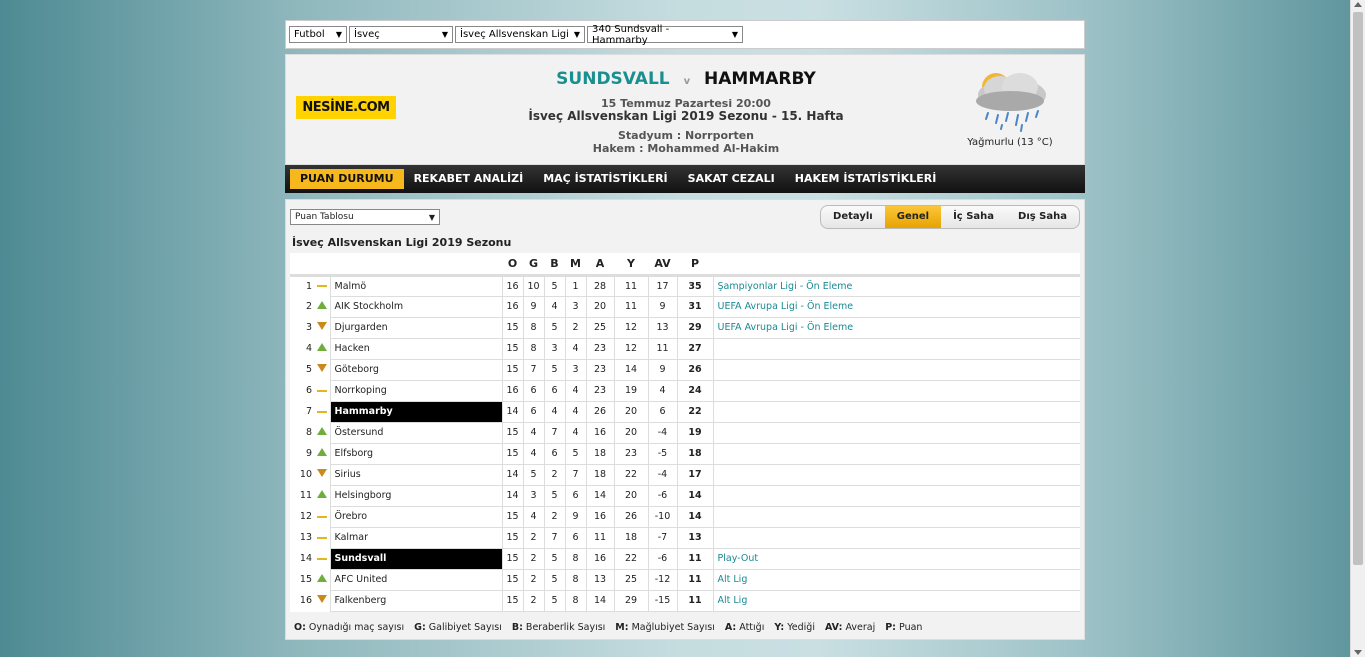 This screenshot has width=1365, height=657. Describe the element at coordinates (760, 79) in the screenshot. I see `away-team: HAMMARBY` at that location.